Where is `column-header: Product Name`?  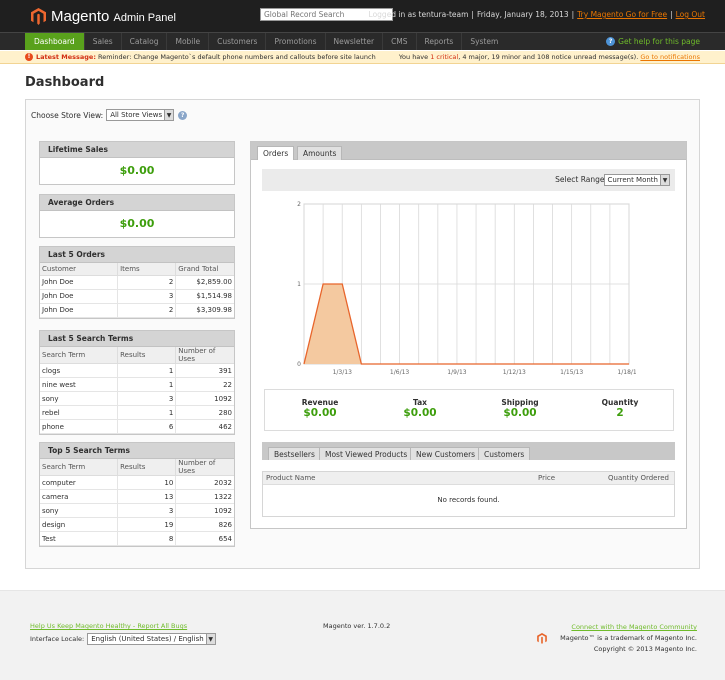 column-header: Product Name is located at coordinates (290, 478).